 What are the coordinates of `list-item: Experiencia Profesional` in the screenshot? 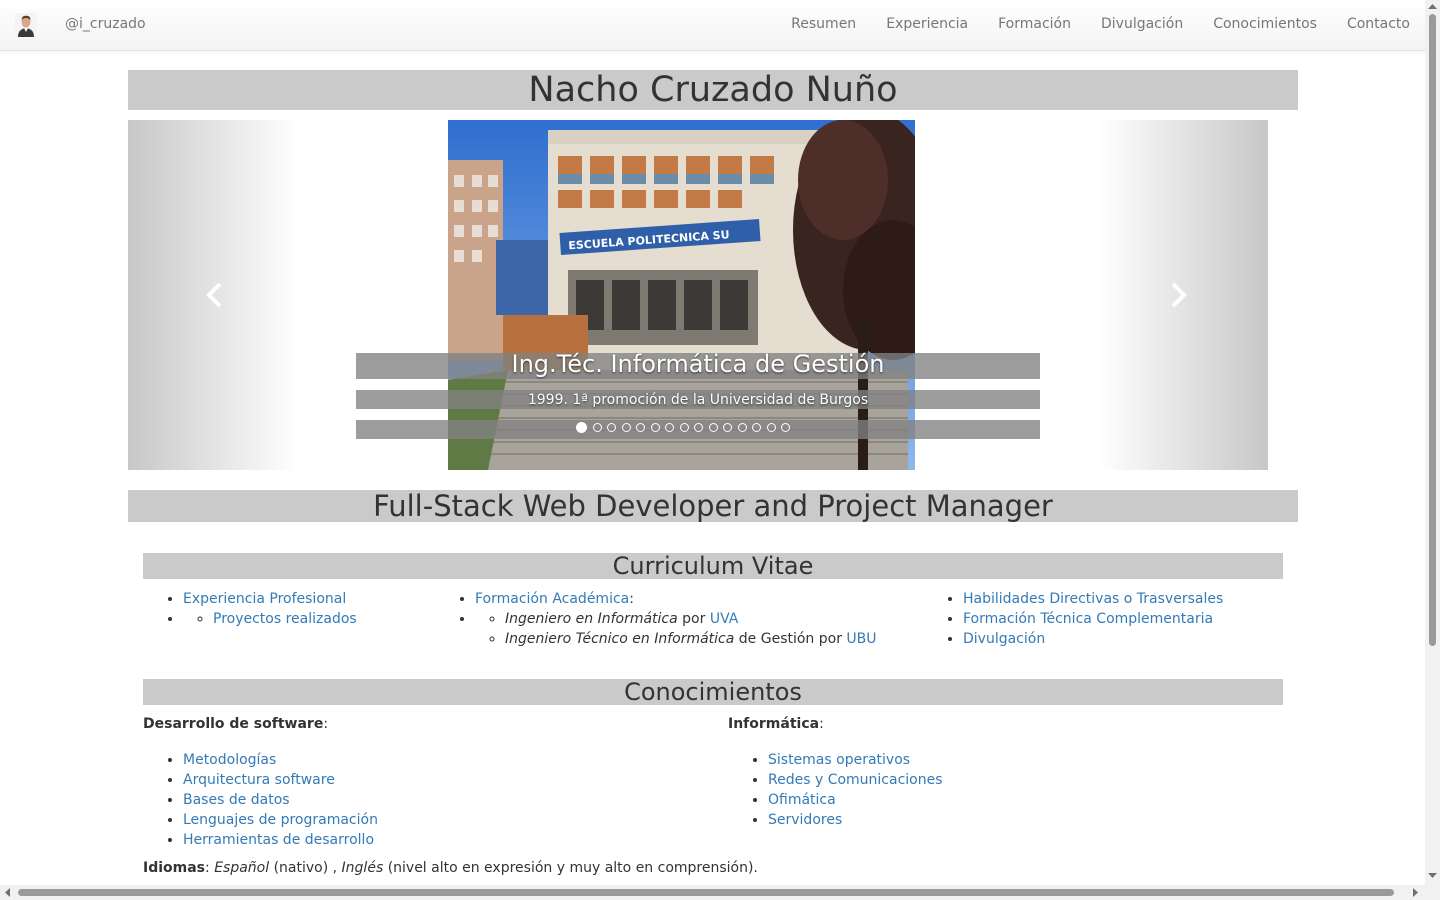 It's located at (270, 599).